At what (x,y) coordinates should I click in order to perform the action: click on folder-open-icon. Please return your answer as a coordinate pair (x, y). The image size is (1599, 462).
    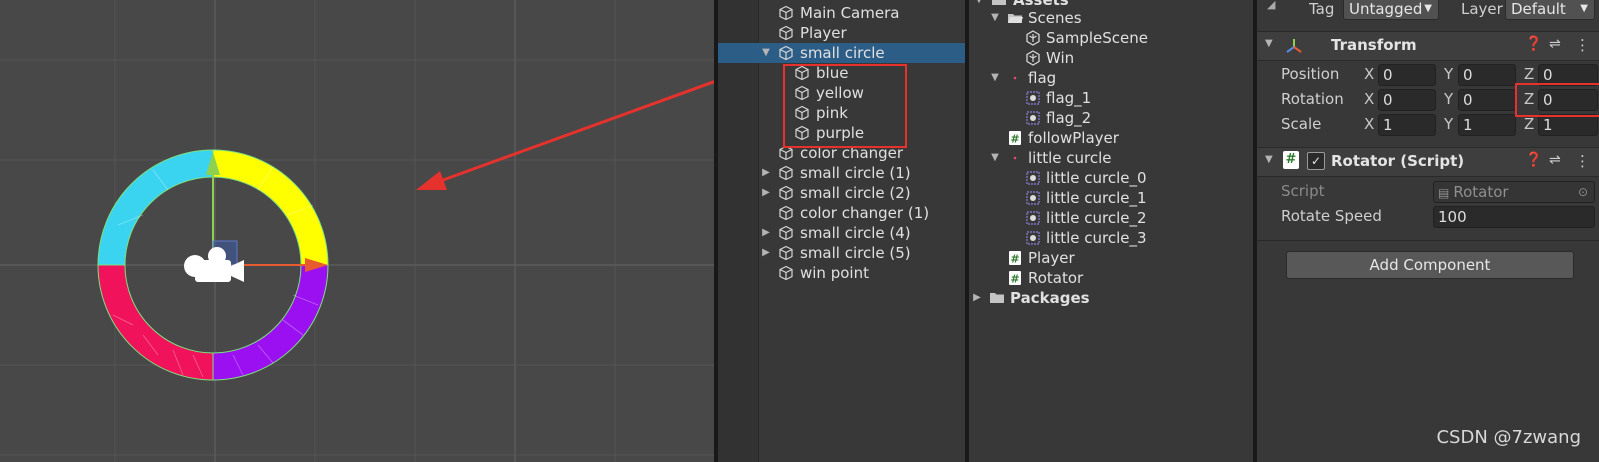
    Looking at the image, I should click on (999, 2).